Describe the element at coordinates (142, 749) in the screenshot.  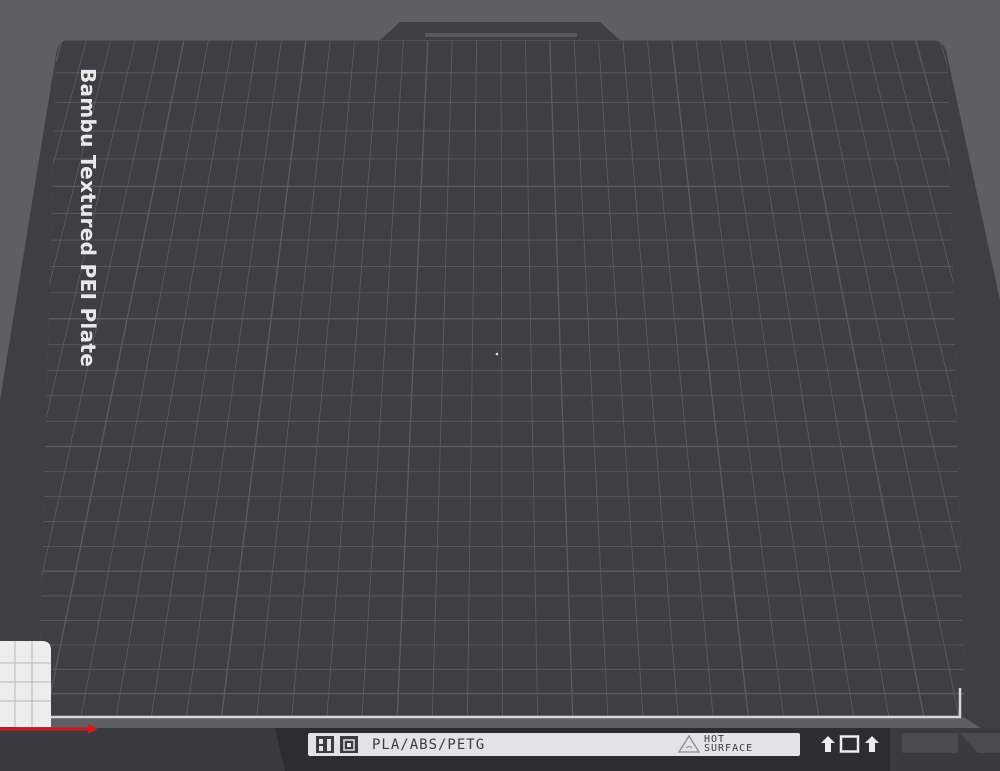
I see `plate-front-lip` at that location.